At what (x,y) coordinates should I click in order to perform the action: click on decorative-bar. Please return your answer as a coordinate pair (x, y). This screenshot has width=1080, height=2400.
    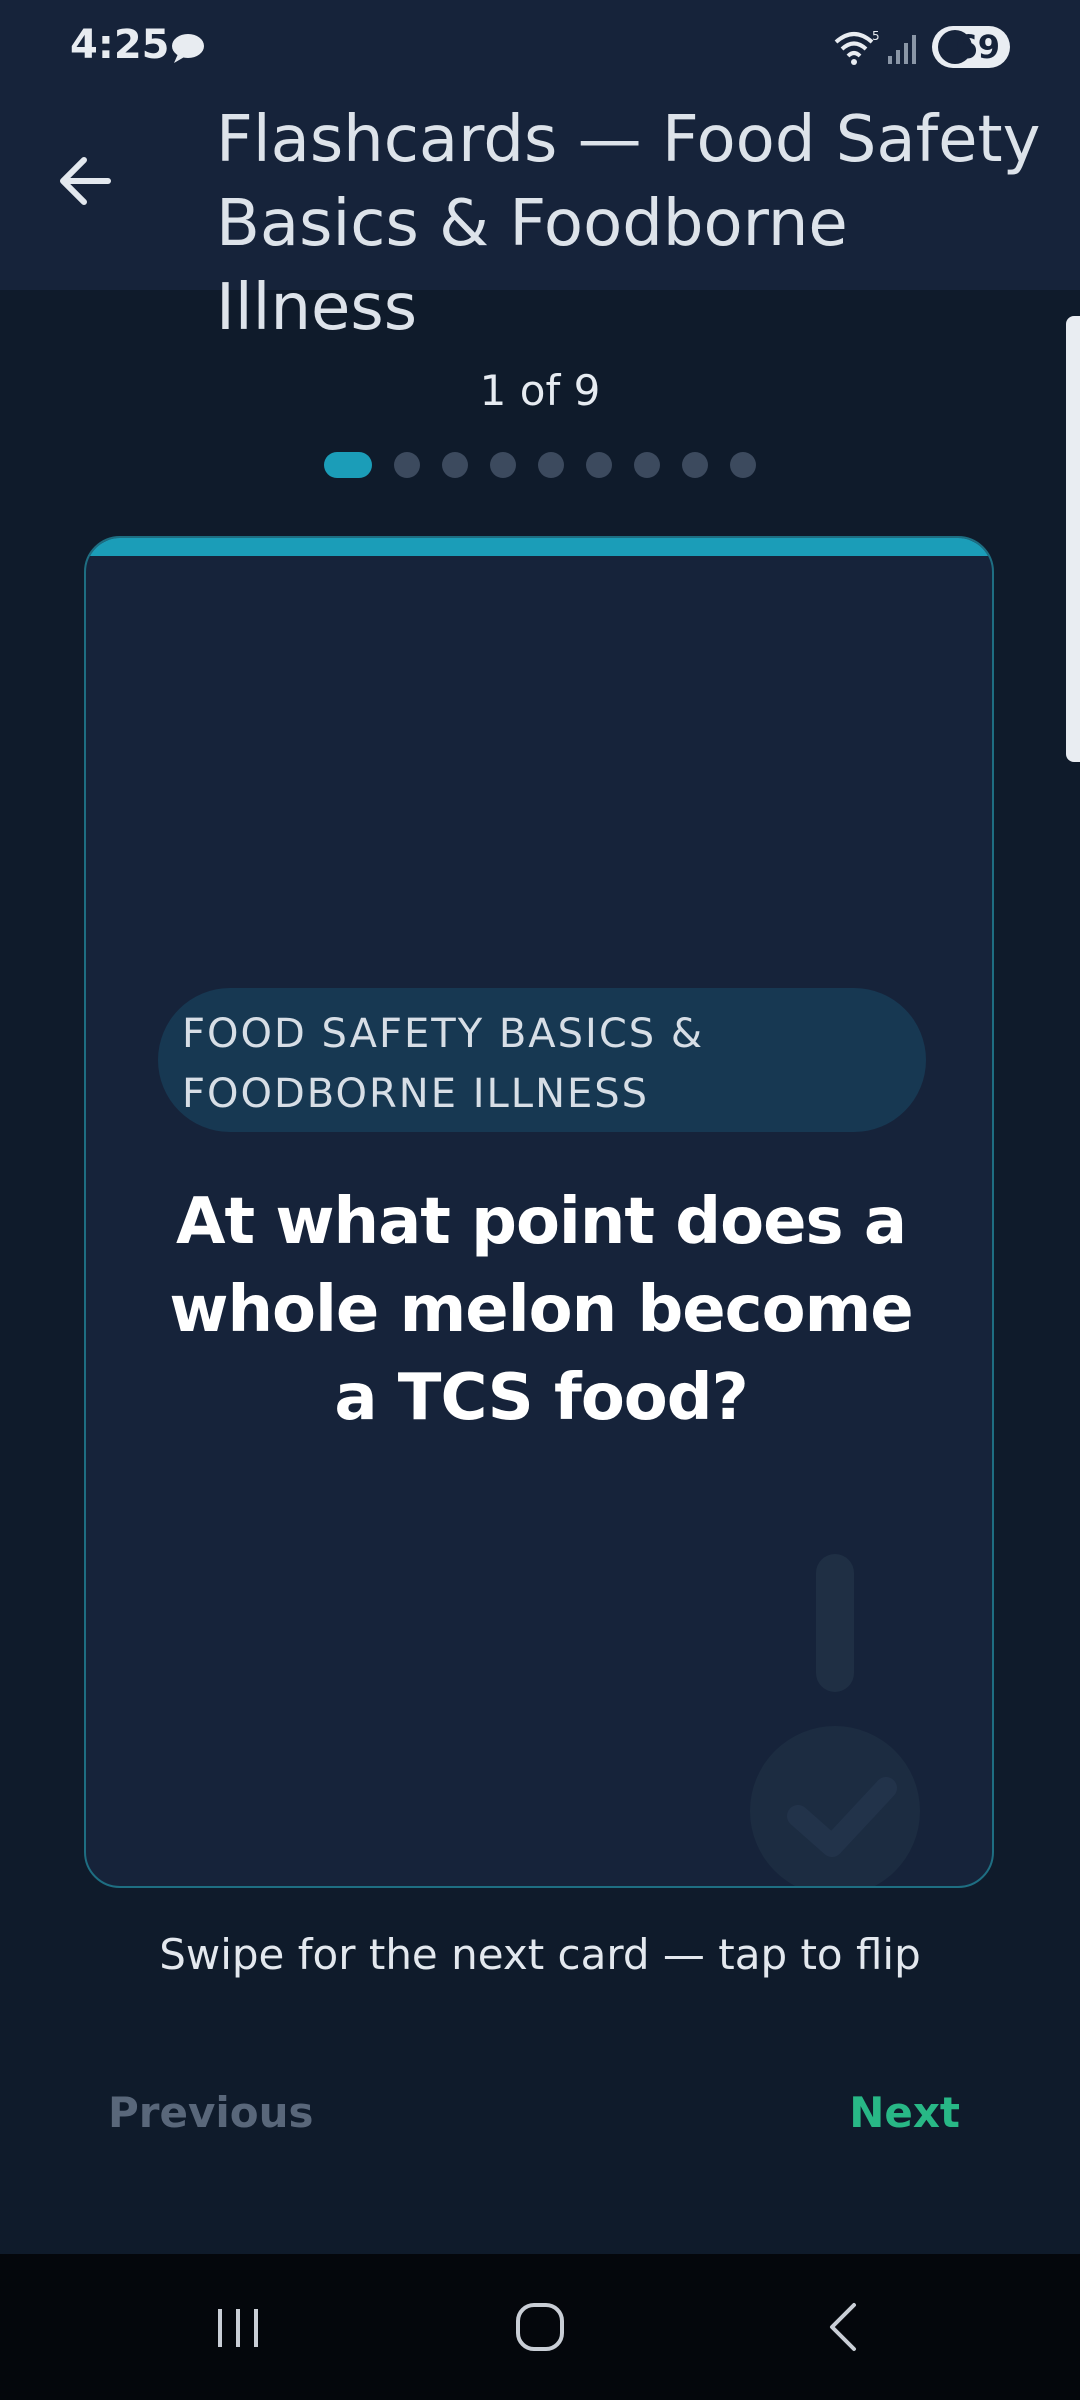
    Looking at the image, I should click on (835, 1623).